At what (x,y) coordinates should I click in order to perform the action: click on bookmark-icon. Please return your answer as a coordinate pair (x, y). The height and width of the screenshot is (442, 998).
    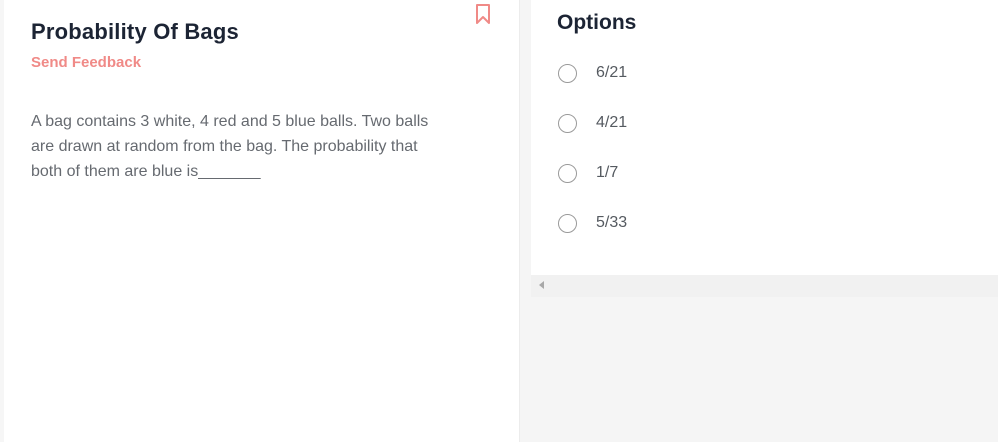
    Looking at the image, I should click on (483, 14).